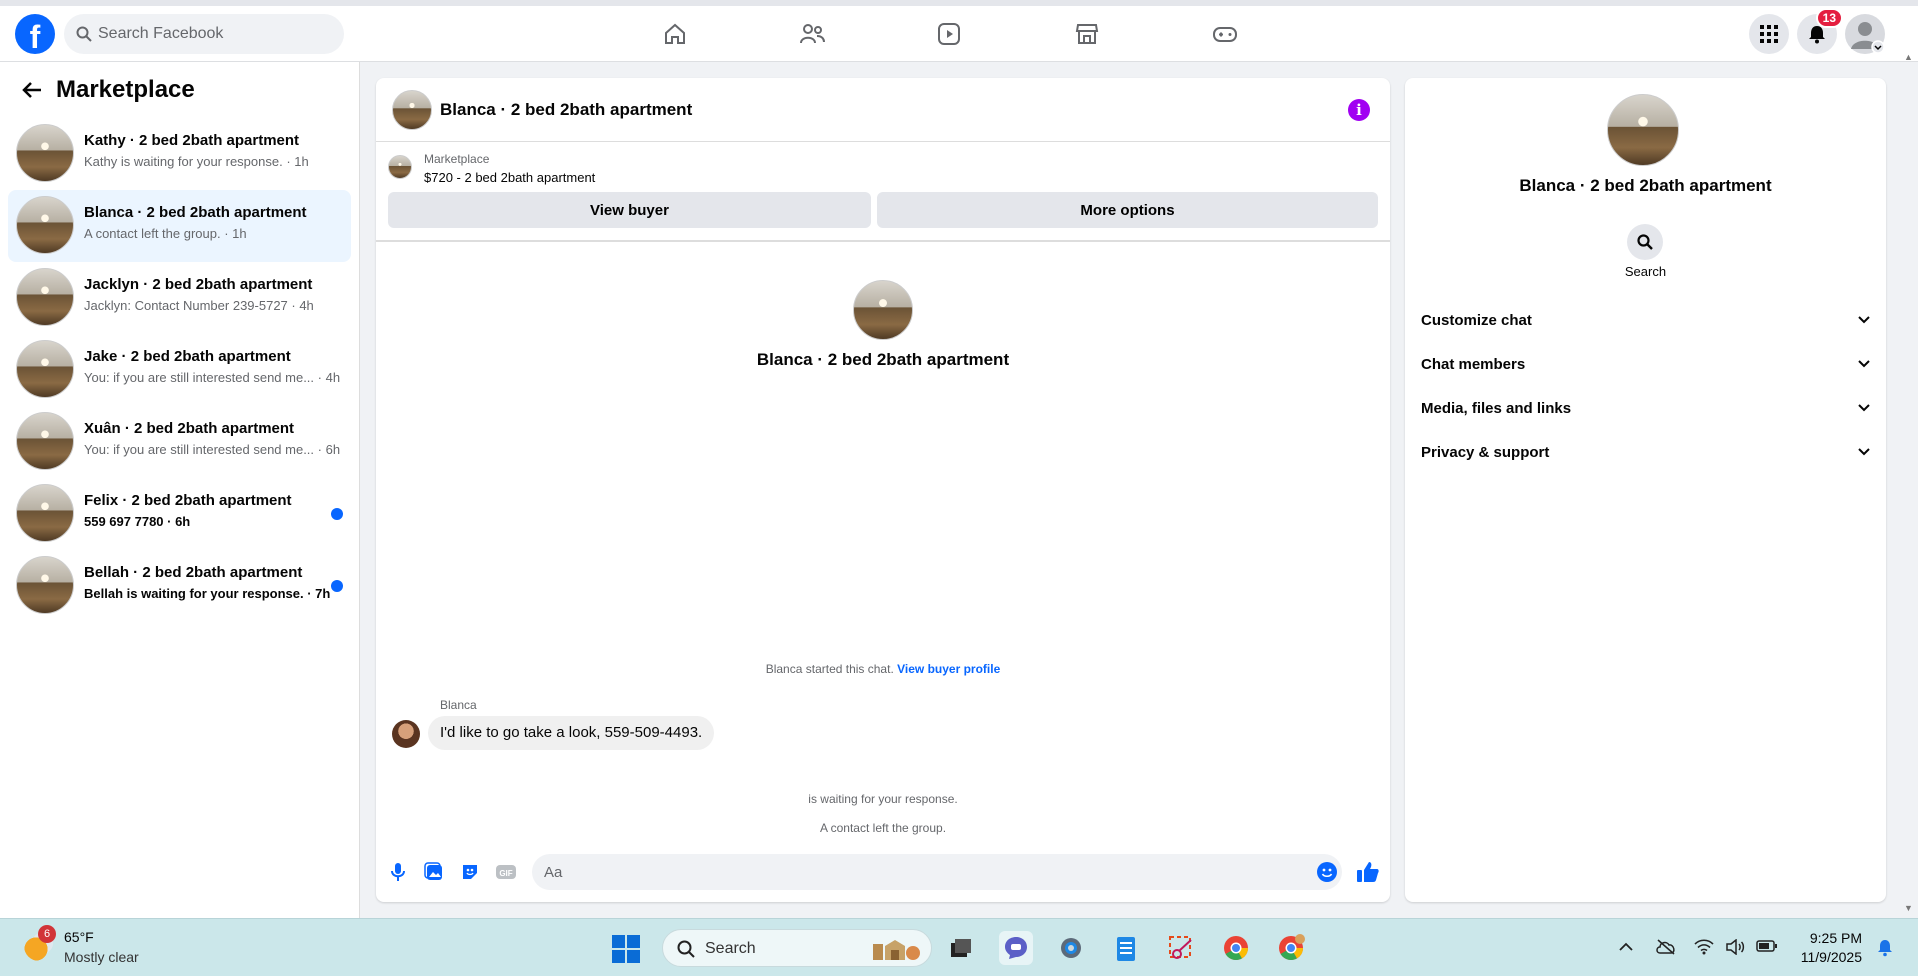 This screenshot has height=976, width=1918. What do you see at coordinates (1291, 948) in the screenshot?
I see `chrome-profile-icon` at bounding box center [1291, 948].